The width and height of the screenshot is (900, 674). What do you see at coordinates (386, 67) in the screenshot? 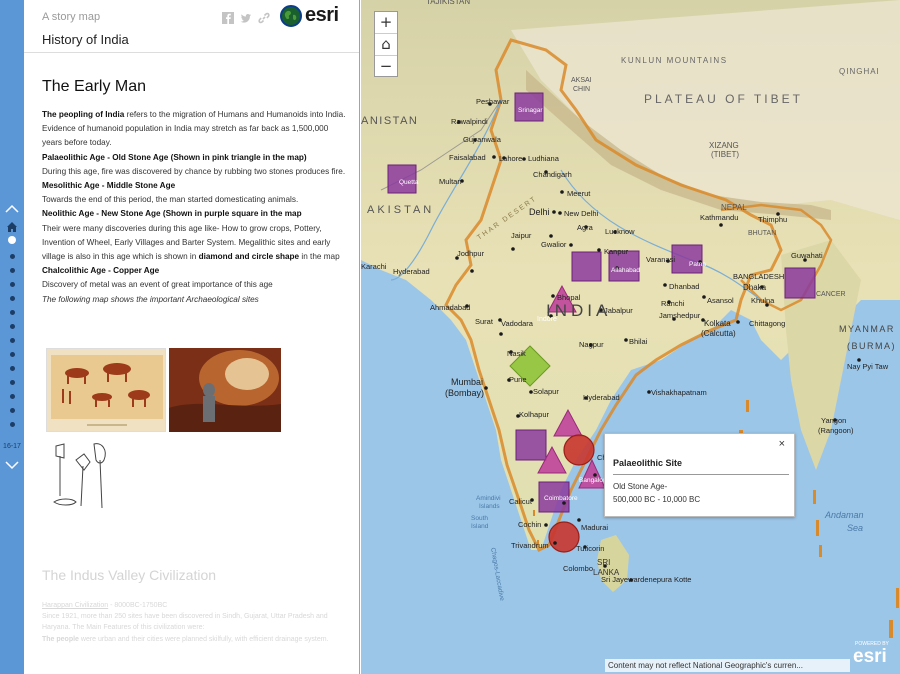
I see `zoom-out-button: −` at bounding box center [386, 67].